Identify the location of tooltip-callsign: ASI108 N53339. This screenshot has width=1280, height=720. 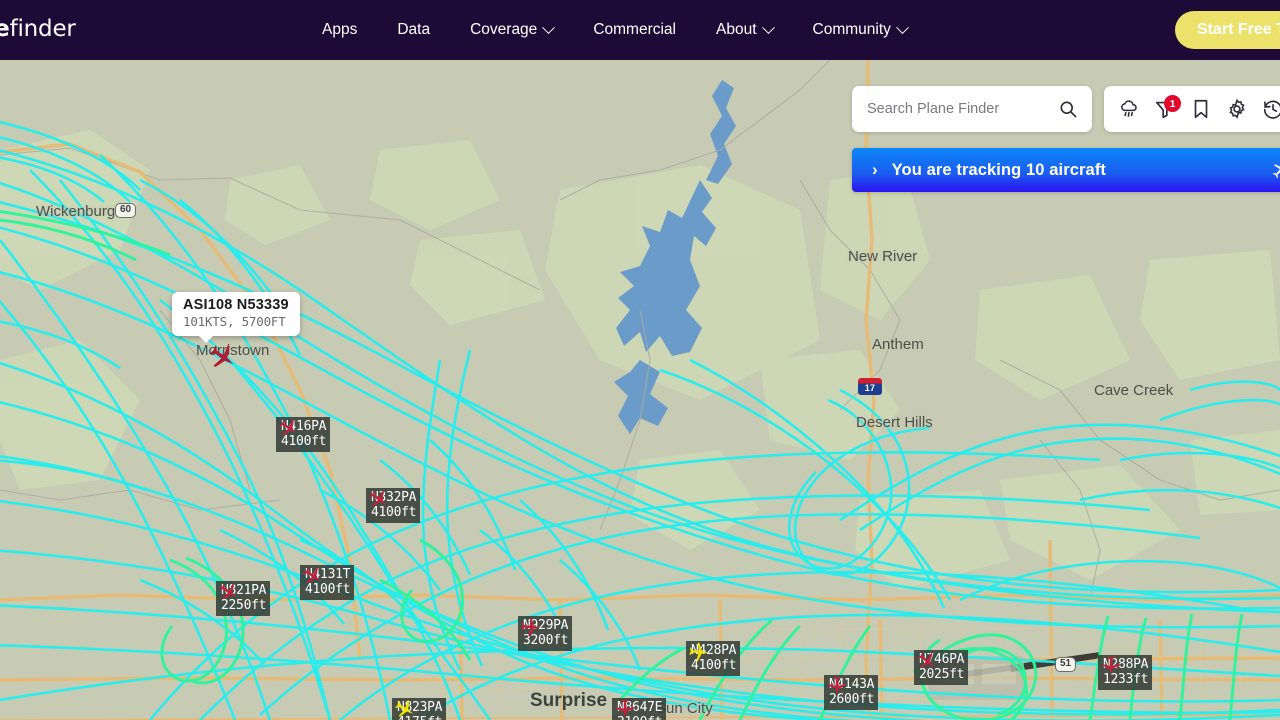
(236, 305).